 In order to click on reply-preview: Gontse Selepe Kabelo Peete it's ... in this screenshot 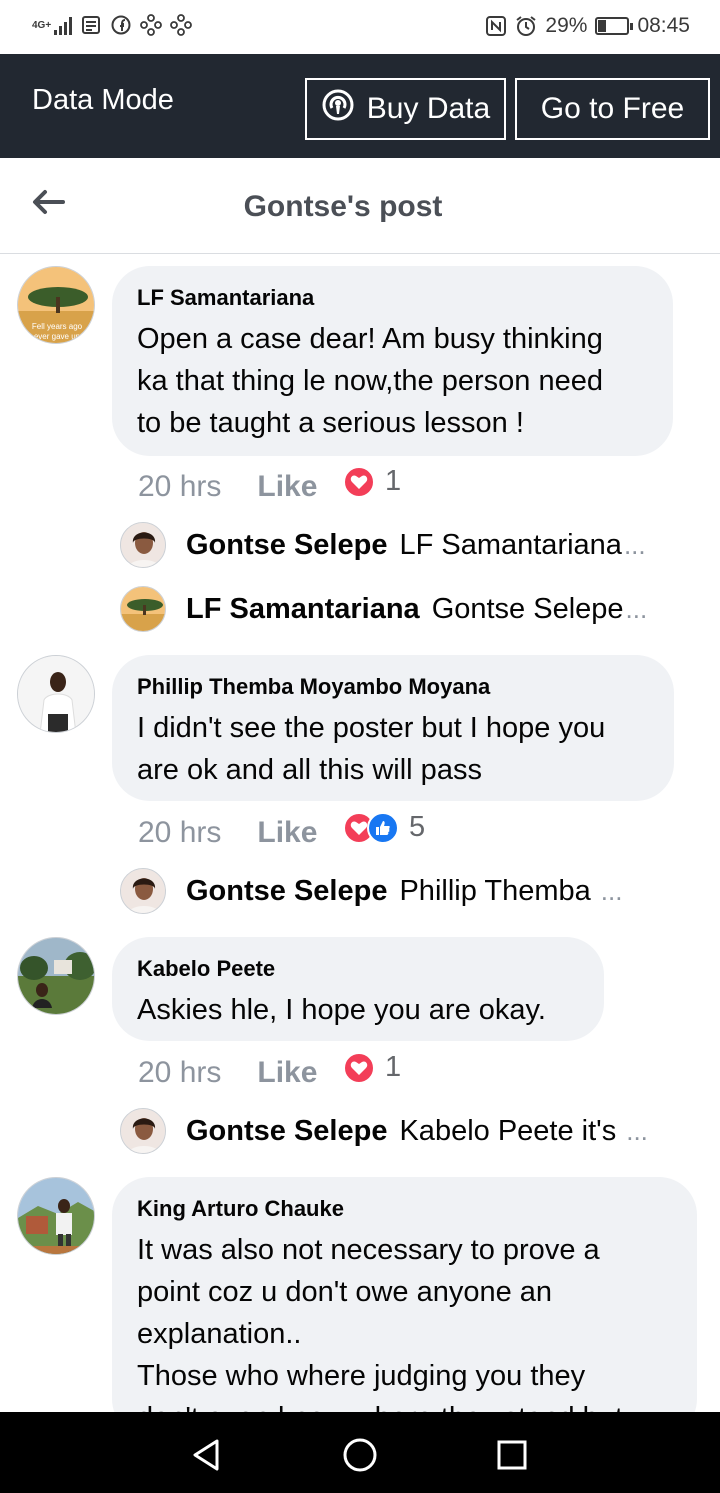, I will do `click(400, 1131)`.